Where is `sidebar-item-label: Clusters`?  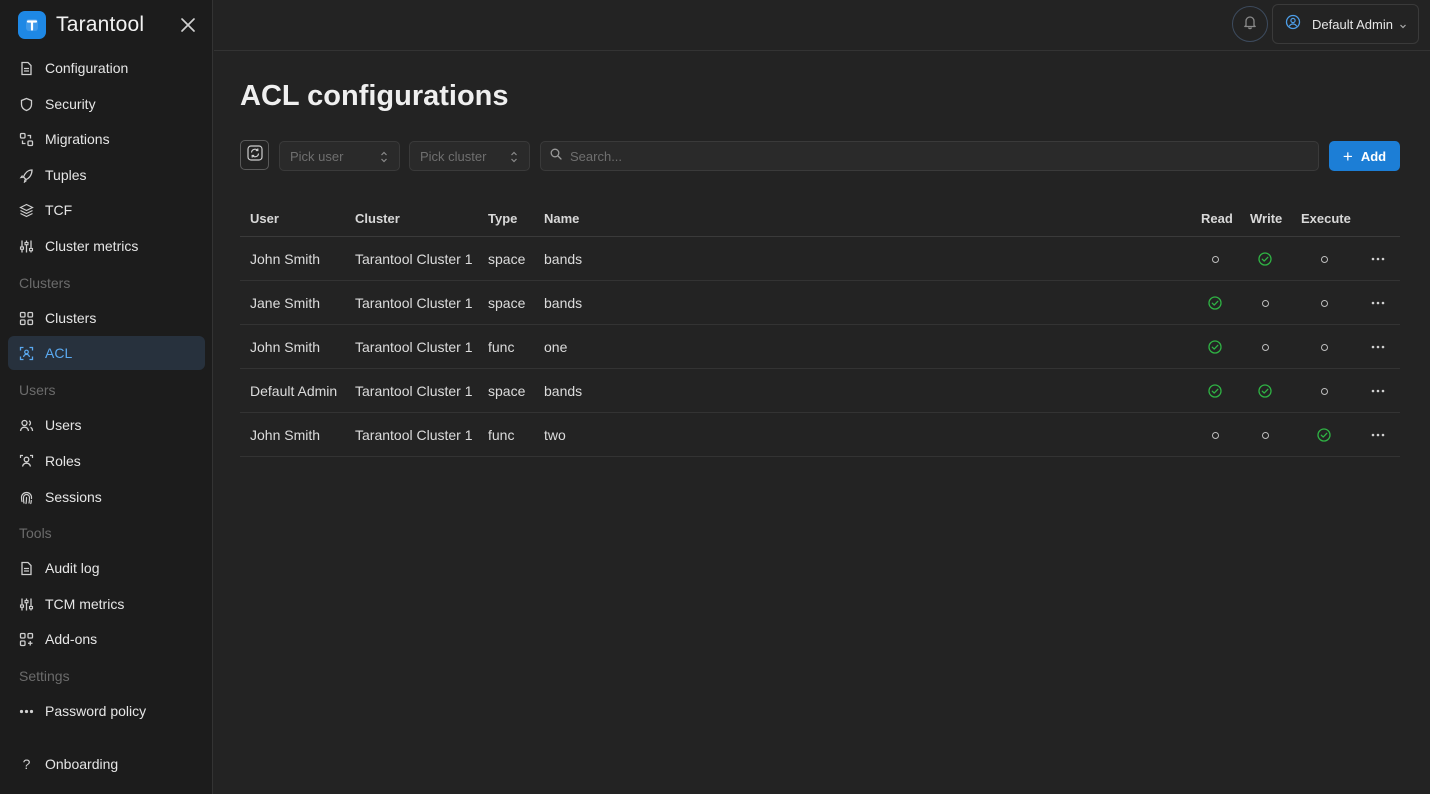
sidebar-item-label: Clusters is located at coordinates (71, 318).